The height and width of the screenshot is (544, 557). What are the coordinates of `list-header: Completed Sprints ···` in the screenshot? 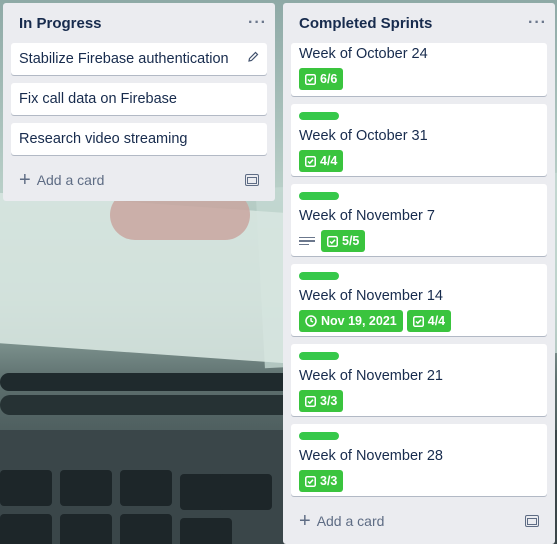 It's located at (419, 23).